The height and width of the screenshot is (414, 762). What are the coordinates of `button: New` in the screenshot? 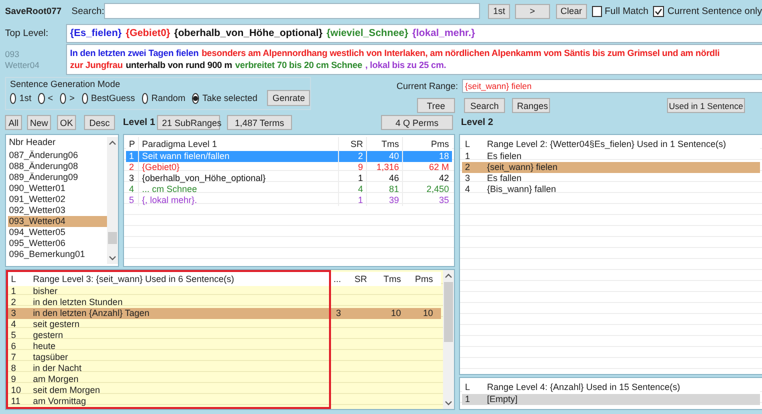 It's located at (39, 122).